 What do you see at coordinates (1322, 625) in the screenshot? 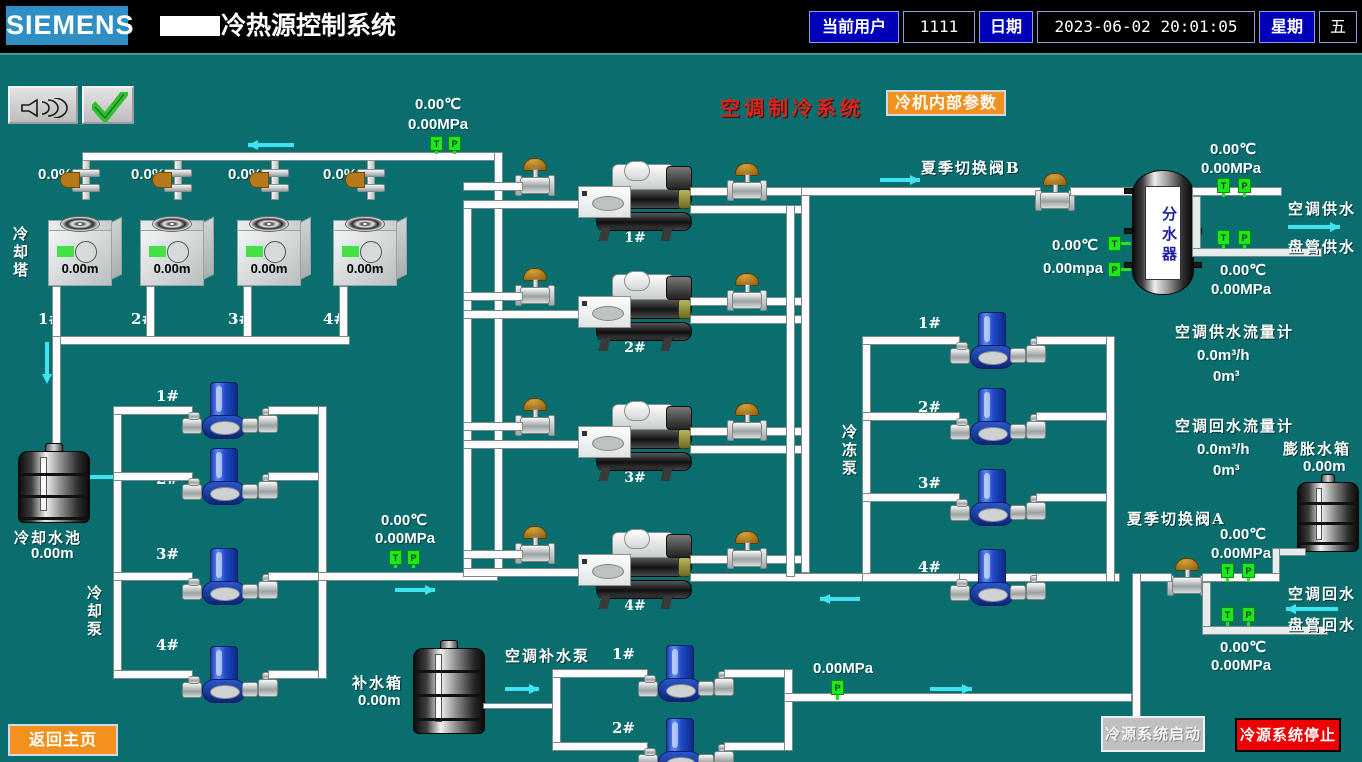
I see `coil-return-label: 盘管回水` at bounding box center [1322, 625].